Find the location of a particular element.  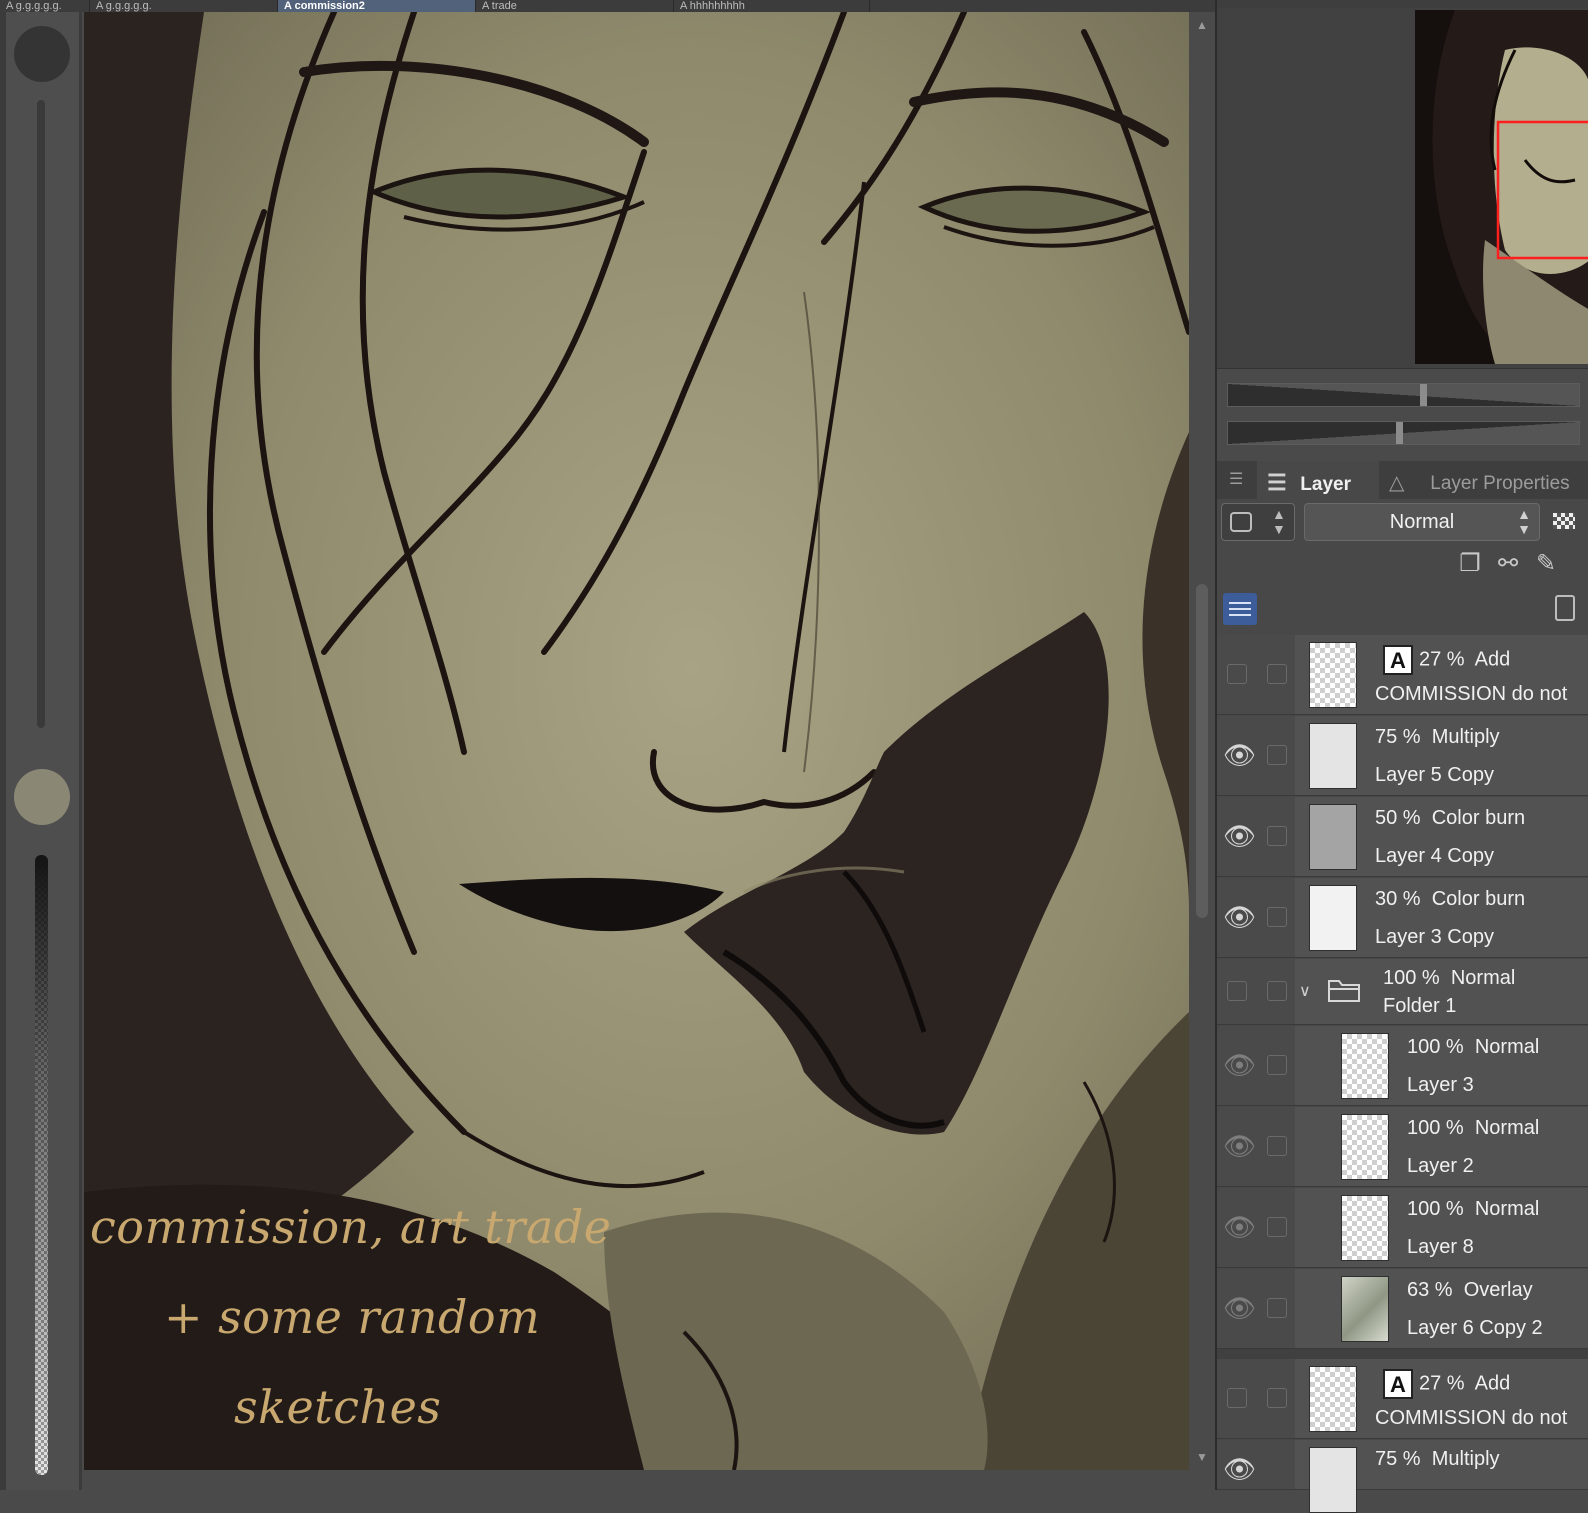

rotation-slider-knob is located at coordinates (1399, 433).